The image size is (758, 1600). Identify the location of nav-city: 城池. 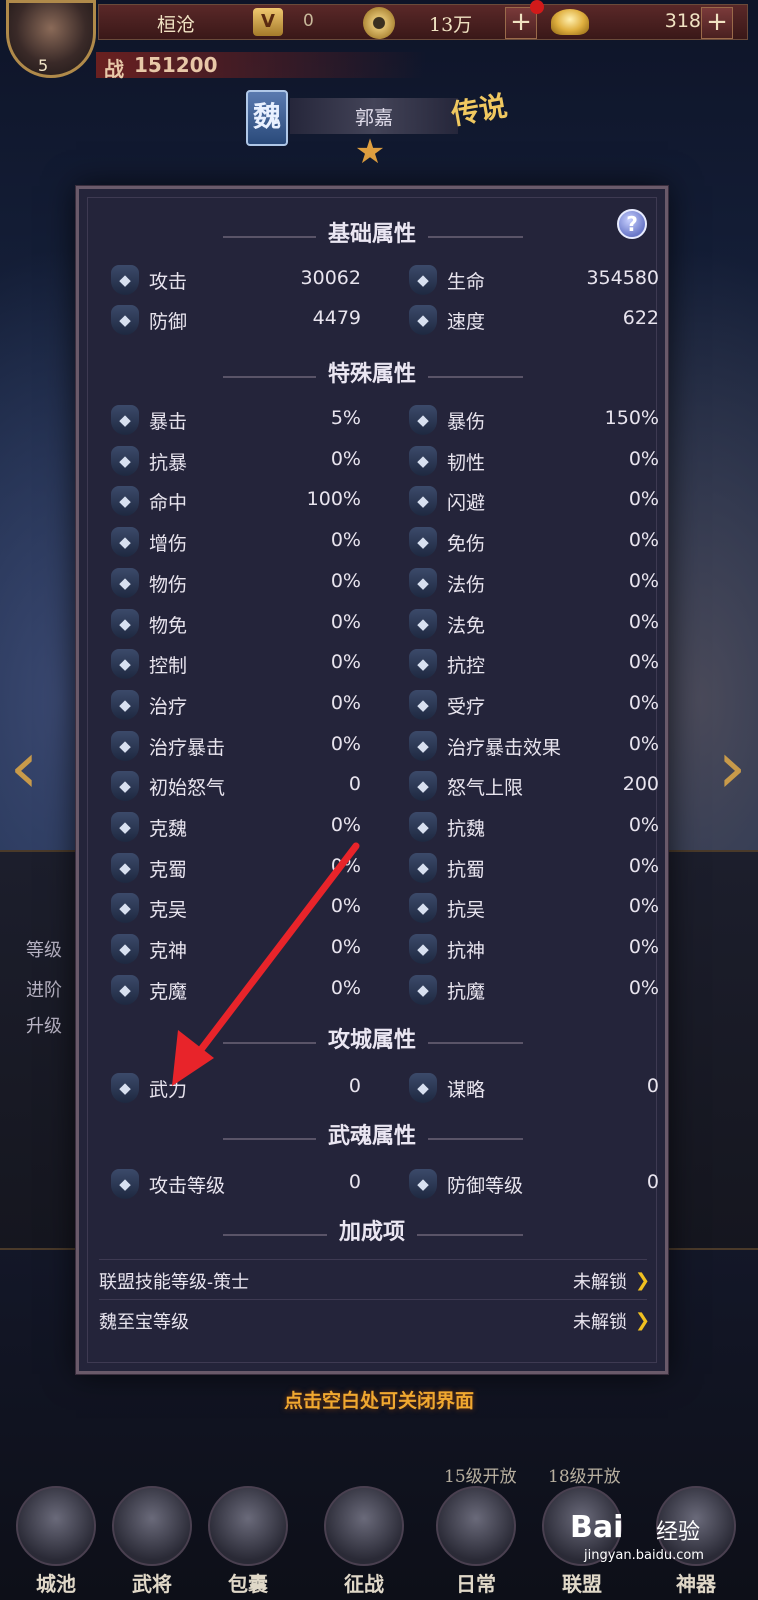
(56, 1541).